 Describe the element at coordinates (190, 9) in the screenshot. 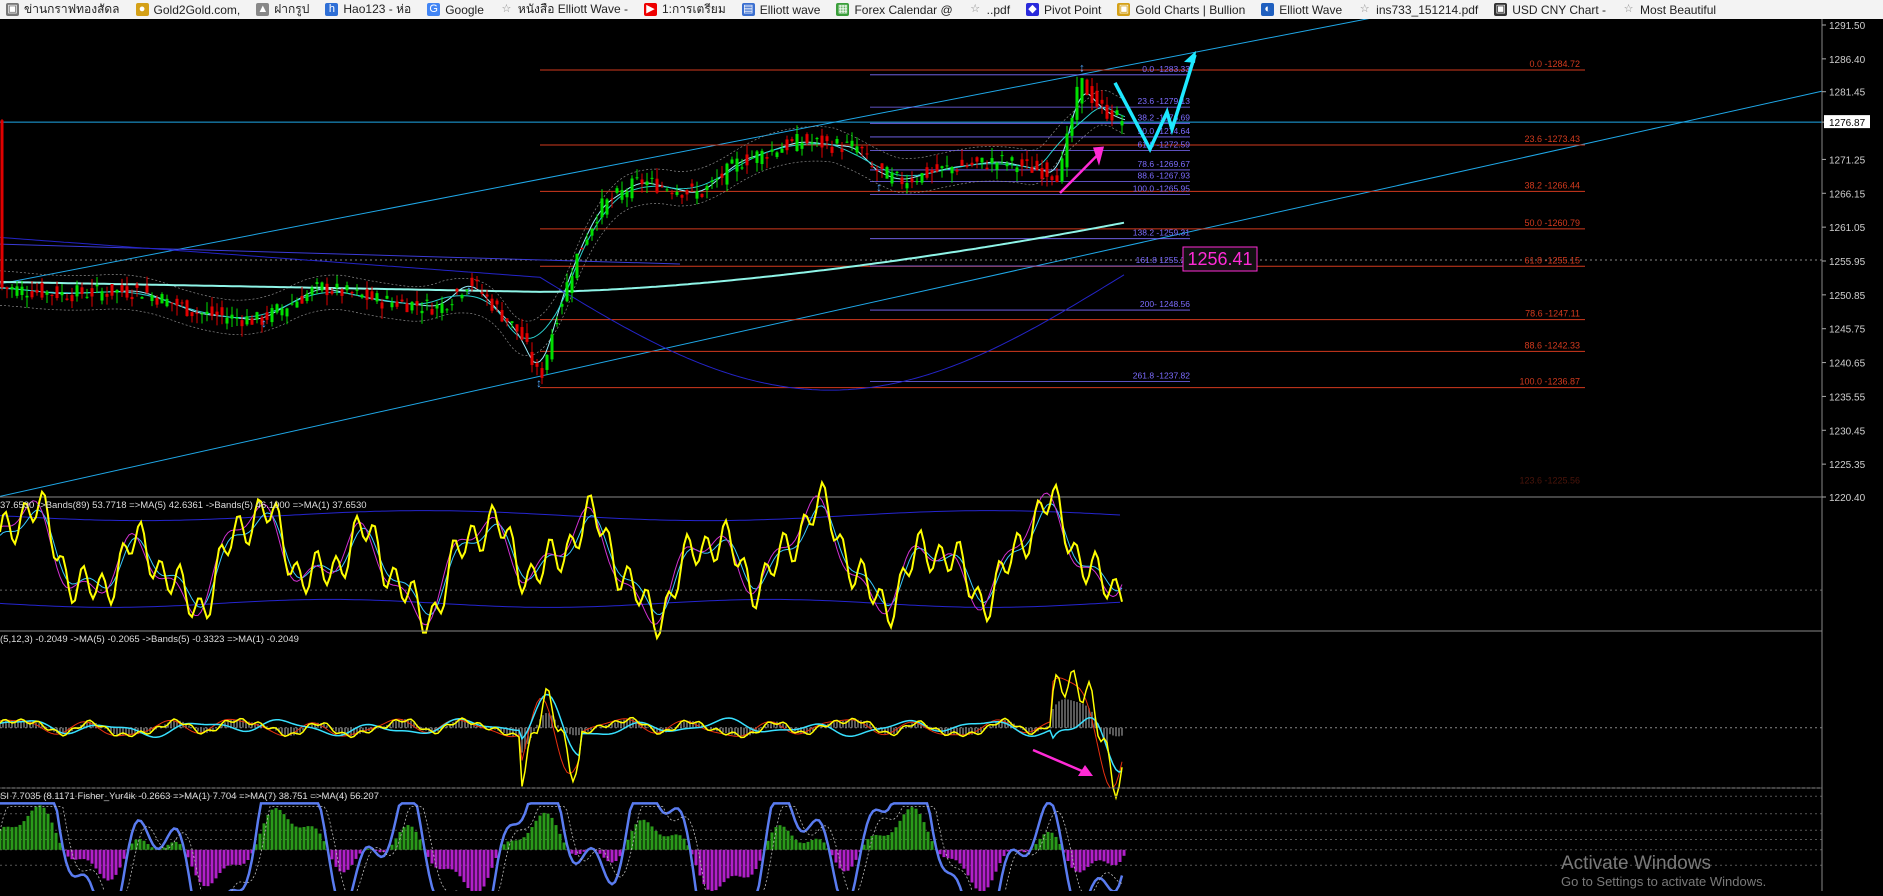

I see `bookmark-item: ● Gold2Gold.com,` at that location.